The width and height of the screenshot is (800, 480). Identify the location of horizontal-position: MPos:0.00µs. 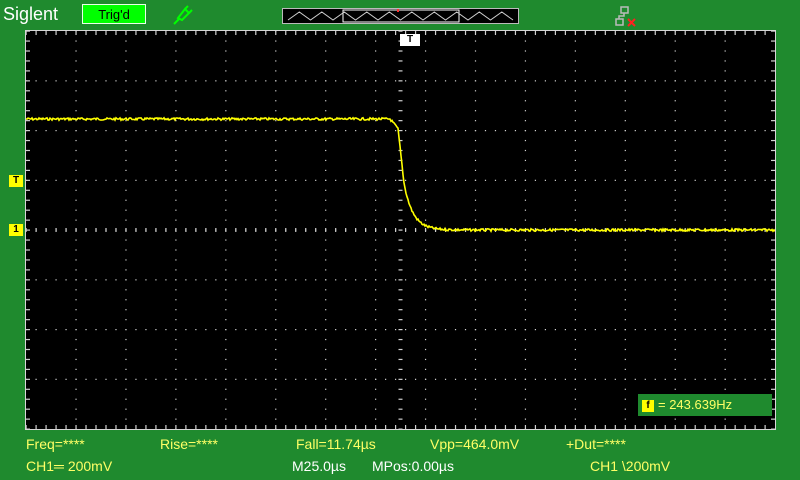
(413, 466).